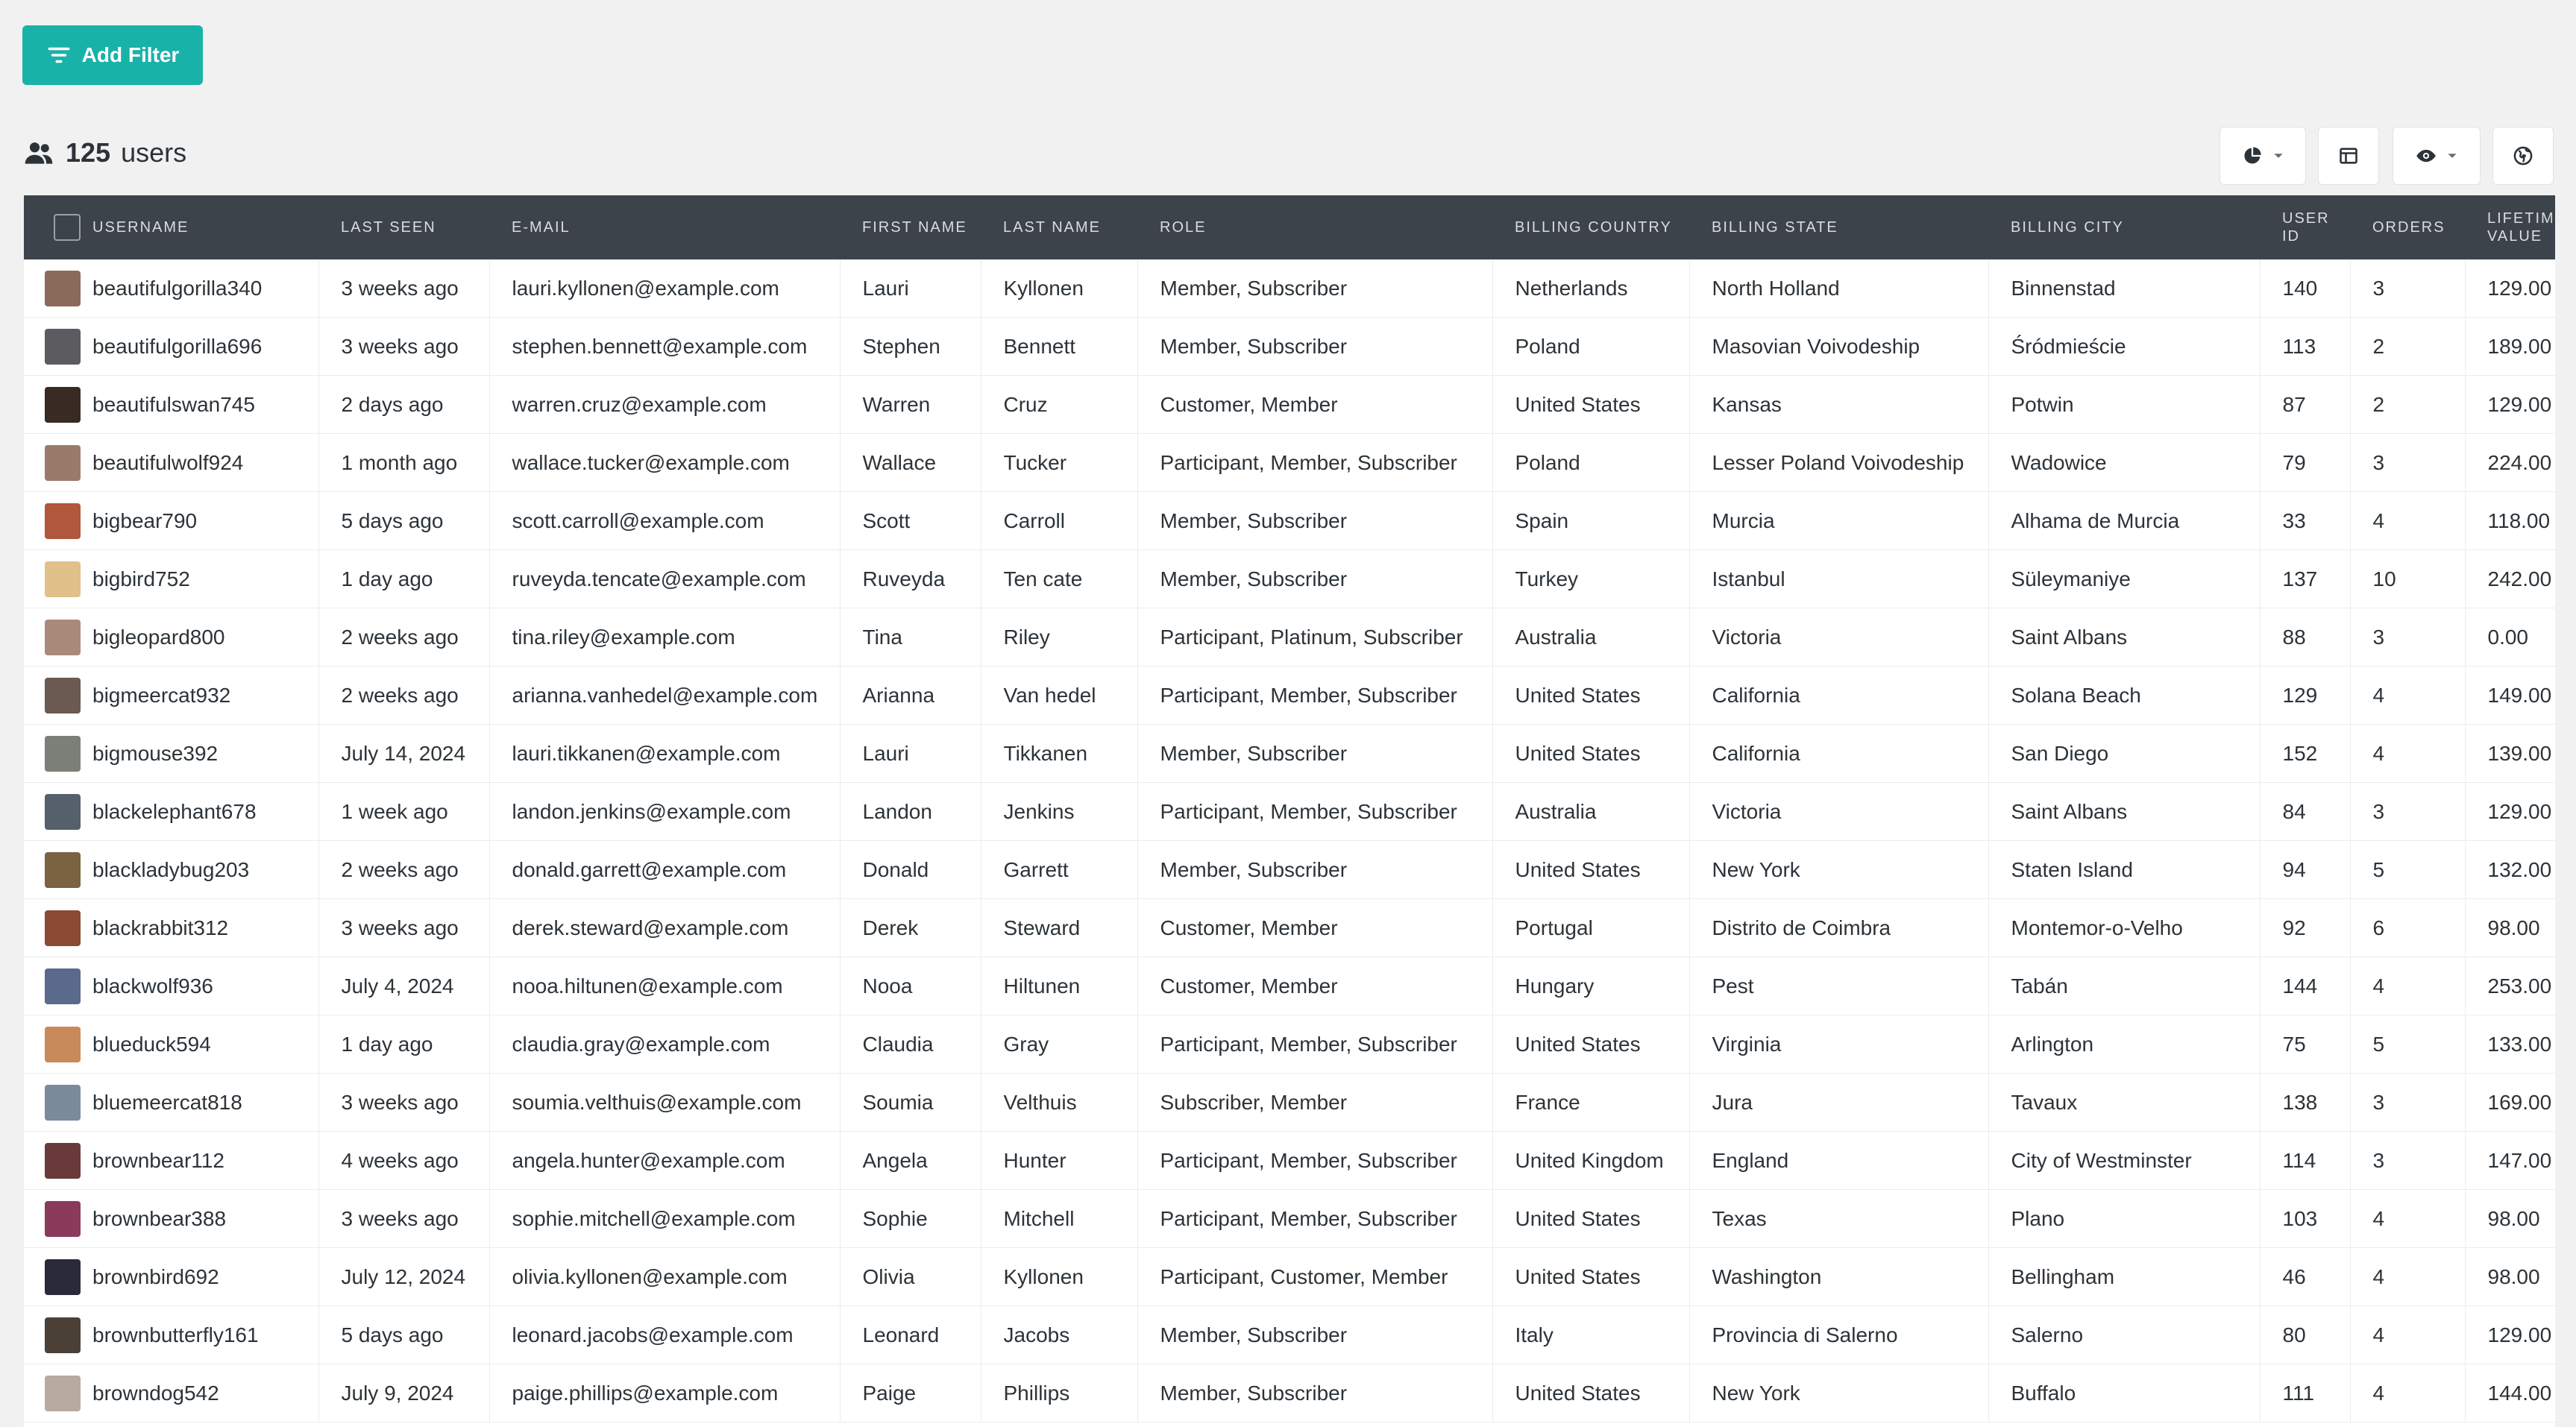 The image size is (2576, 1427). I want to click on billing-state-cell: Virginia, so click(1839, 1044).